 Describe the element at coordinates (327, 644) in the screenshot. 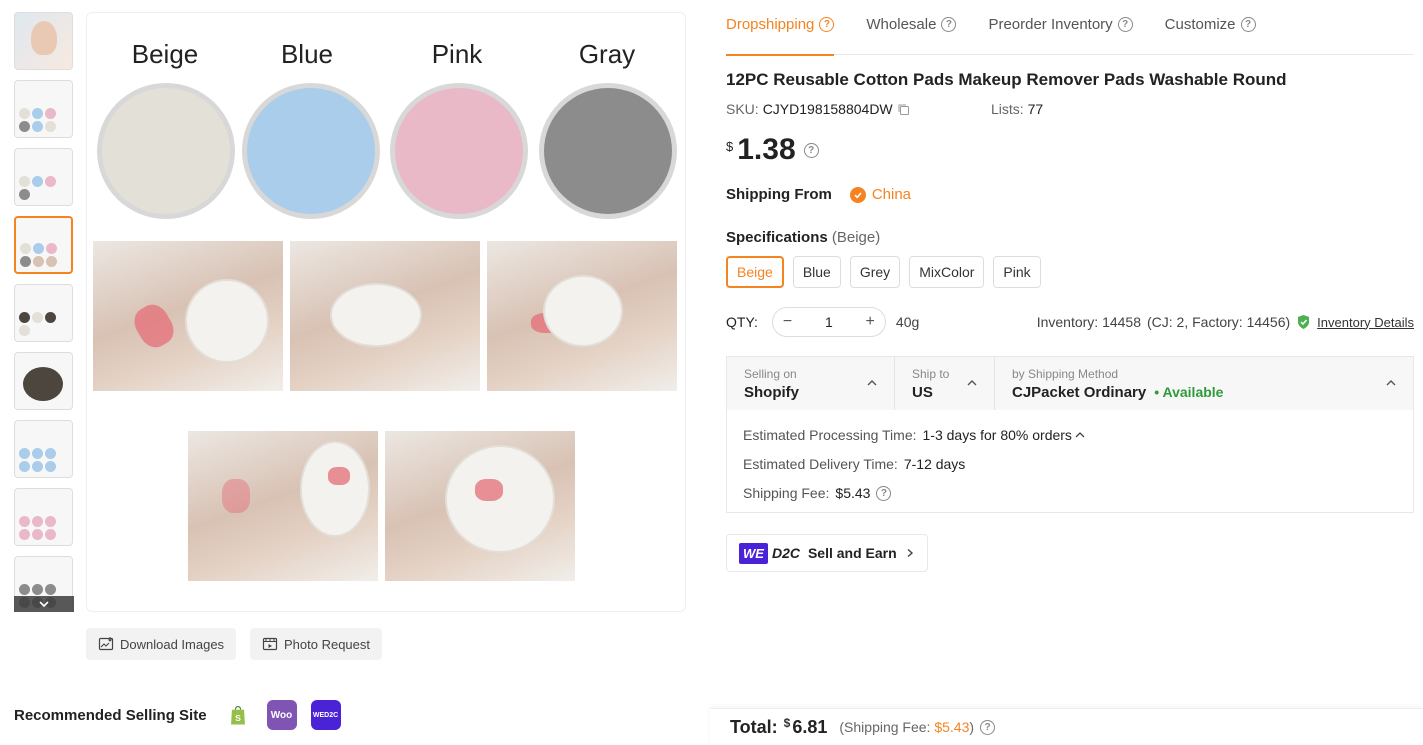

I see `photo-request-label: Photo Request` at that location.